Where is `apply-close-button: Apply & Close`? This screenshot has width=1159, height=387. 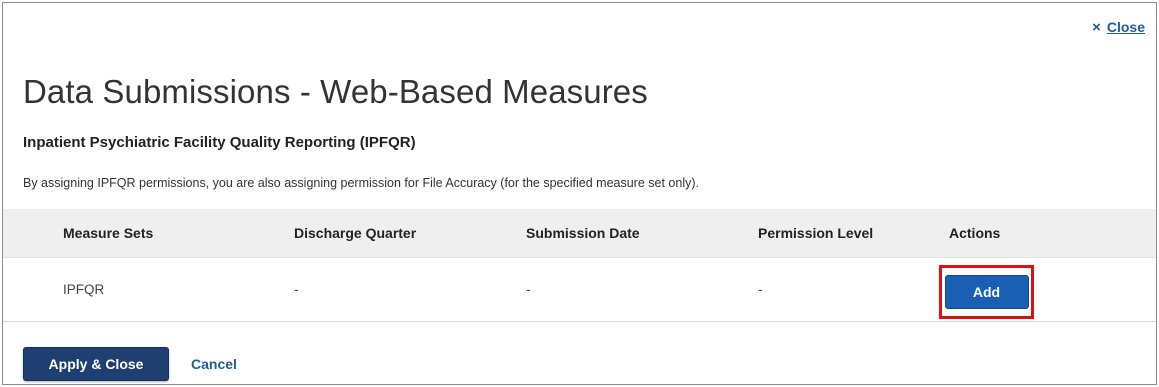
apply-close-button: Apply & Close is located at coordinates (96, 364).